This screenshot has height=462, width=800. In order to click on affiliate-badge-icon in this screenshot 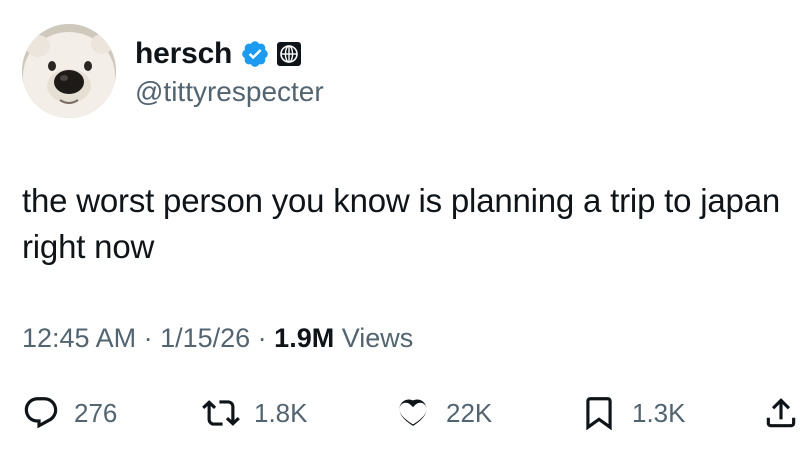, I will do `click(289, 54)`.